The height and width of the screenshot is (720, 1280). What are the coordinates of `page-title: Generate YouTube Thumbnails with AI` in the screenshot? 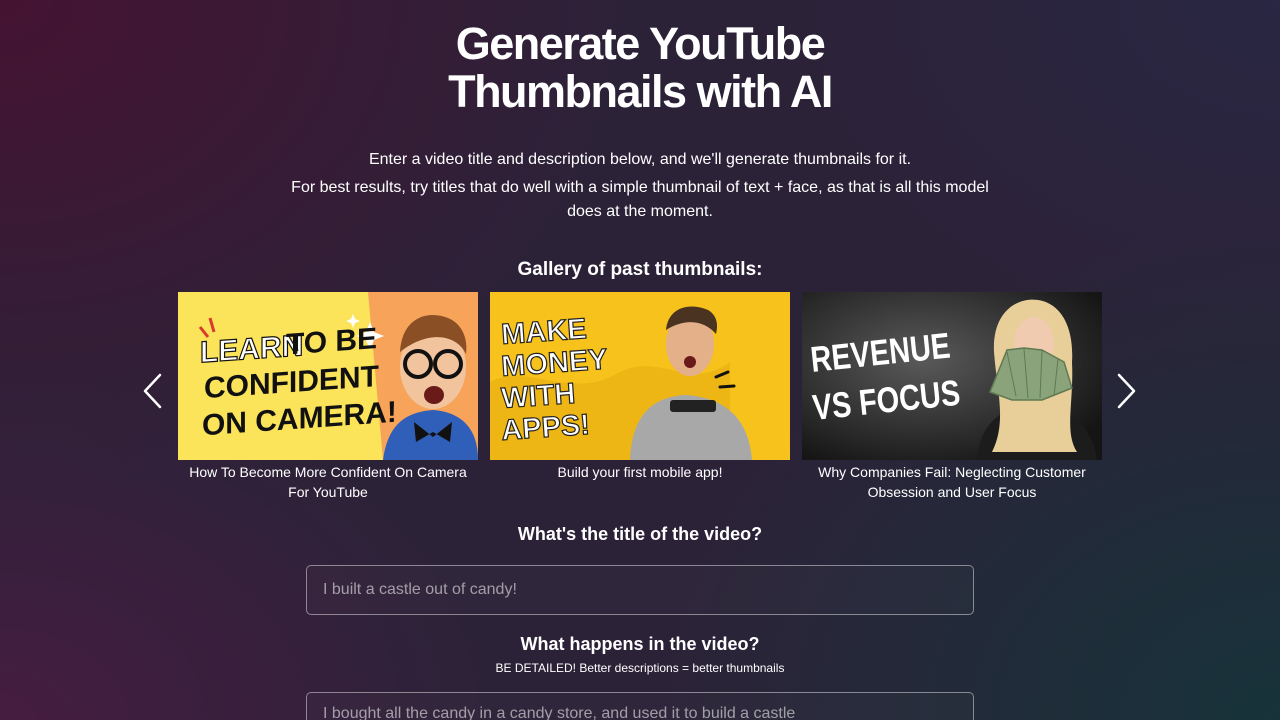 It's located at (640, 68).